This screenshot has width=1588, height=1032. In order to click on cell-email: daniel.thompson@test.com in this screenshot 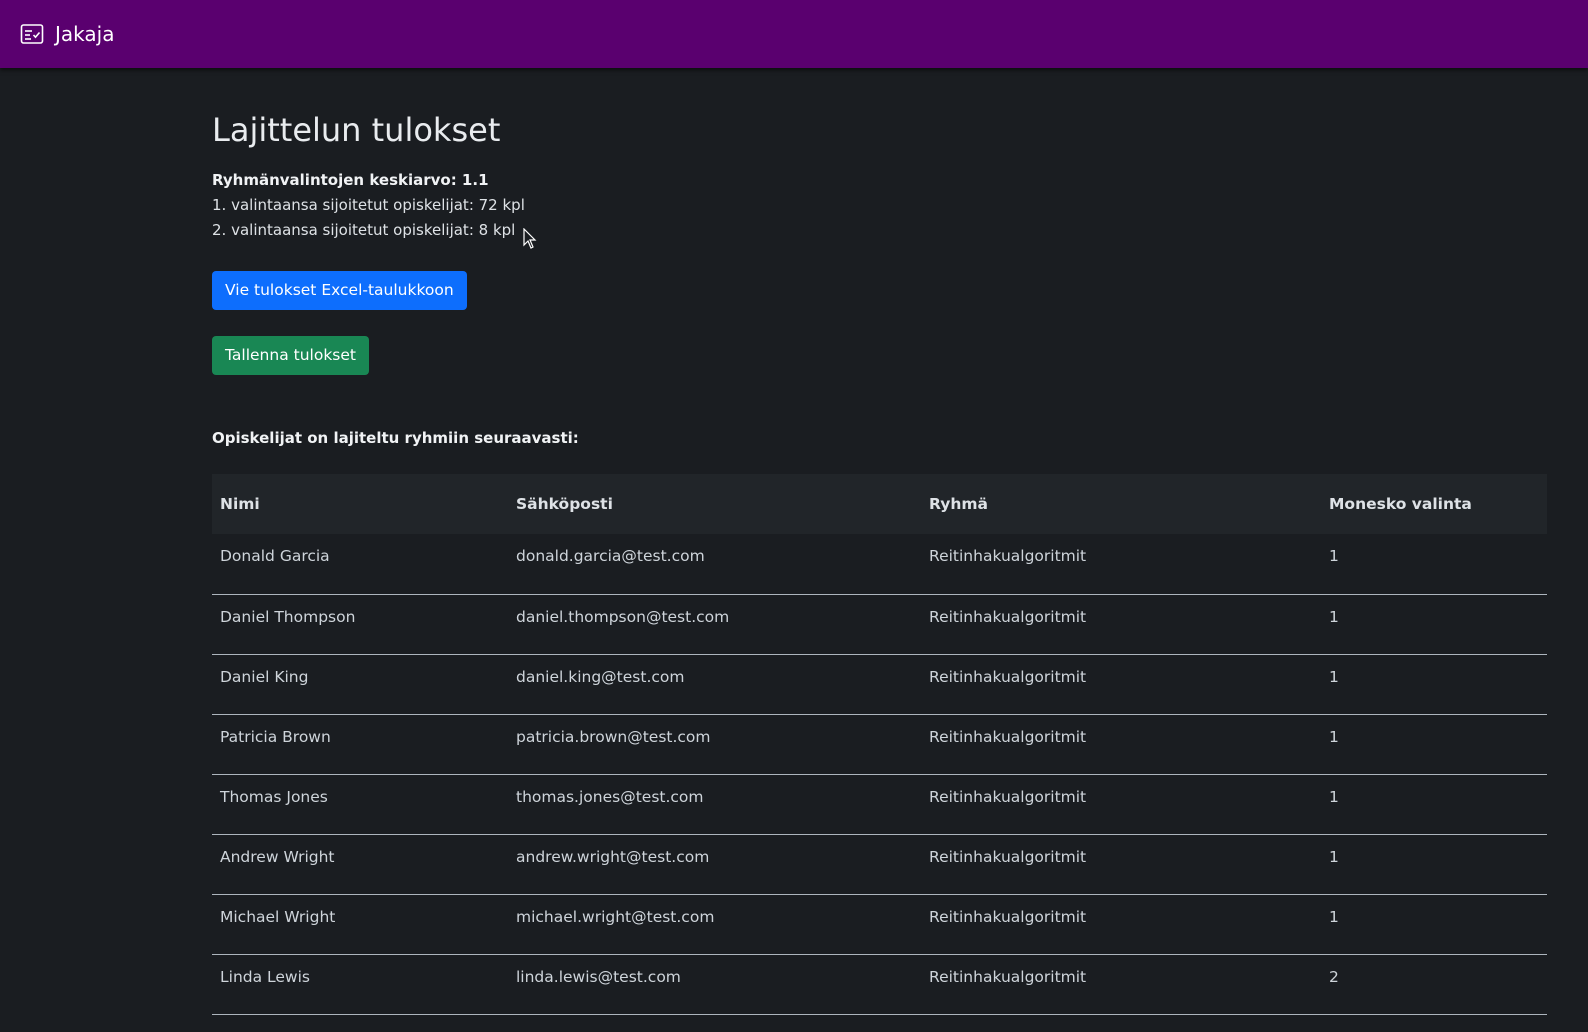, I will do `click(714, 624)`.